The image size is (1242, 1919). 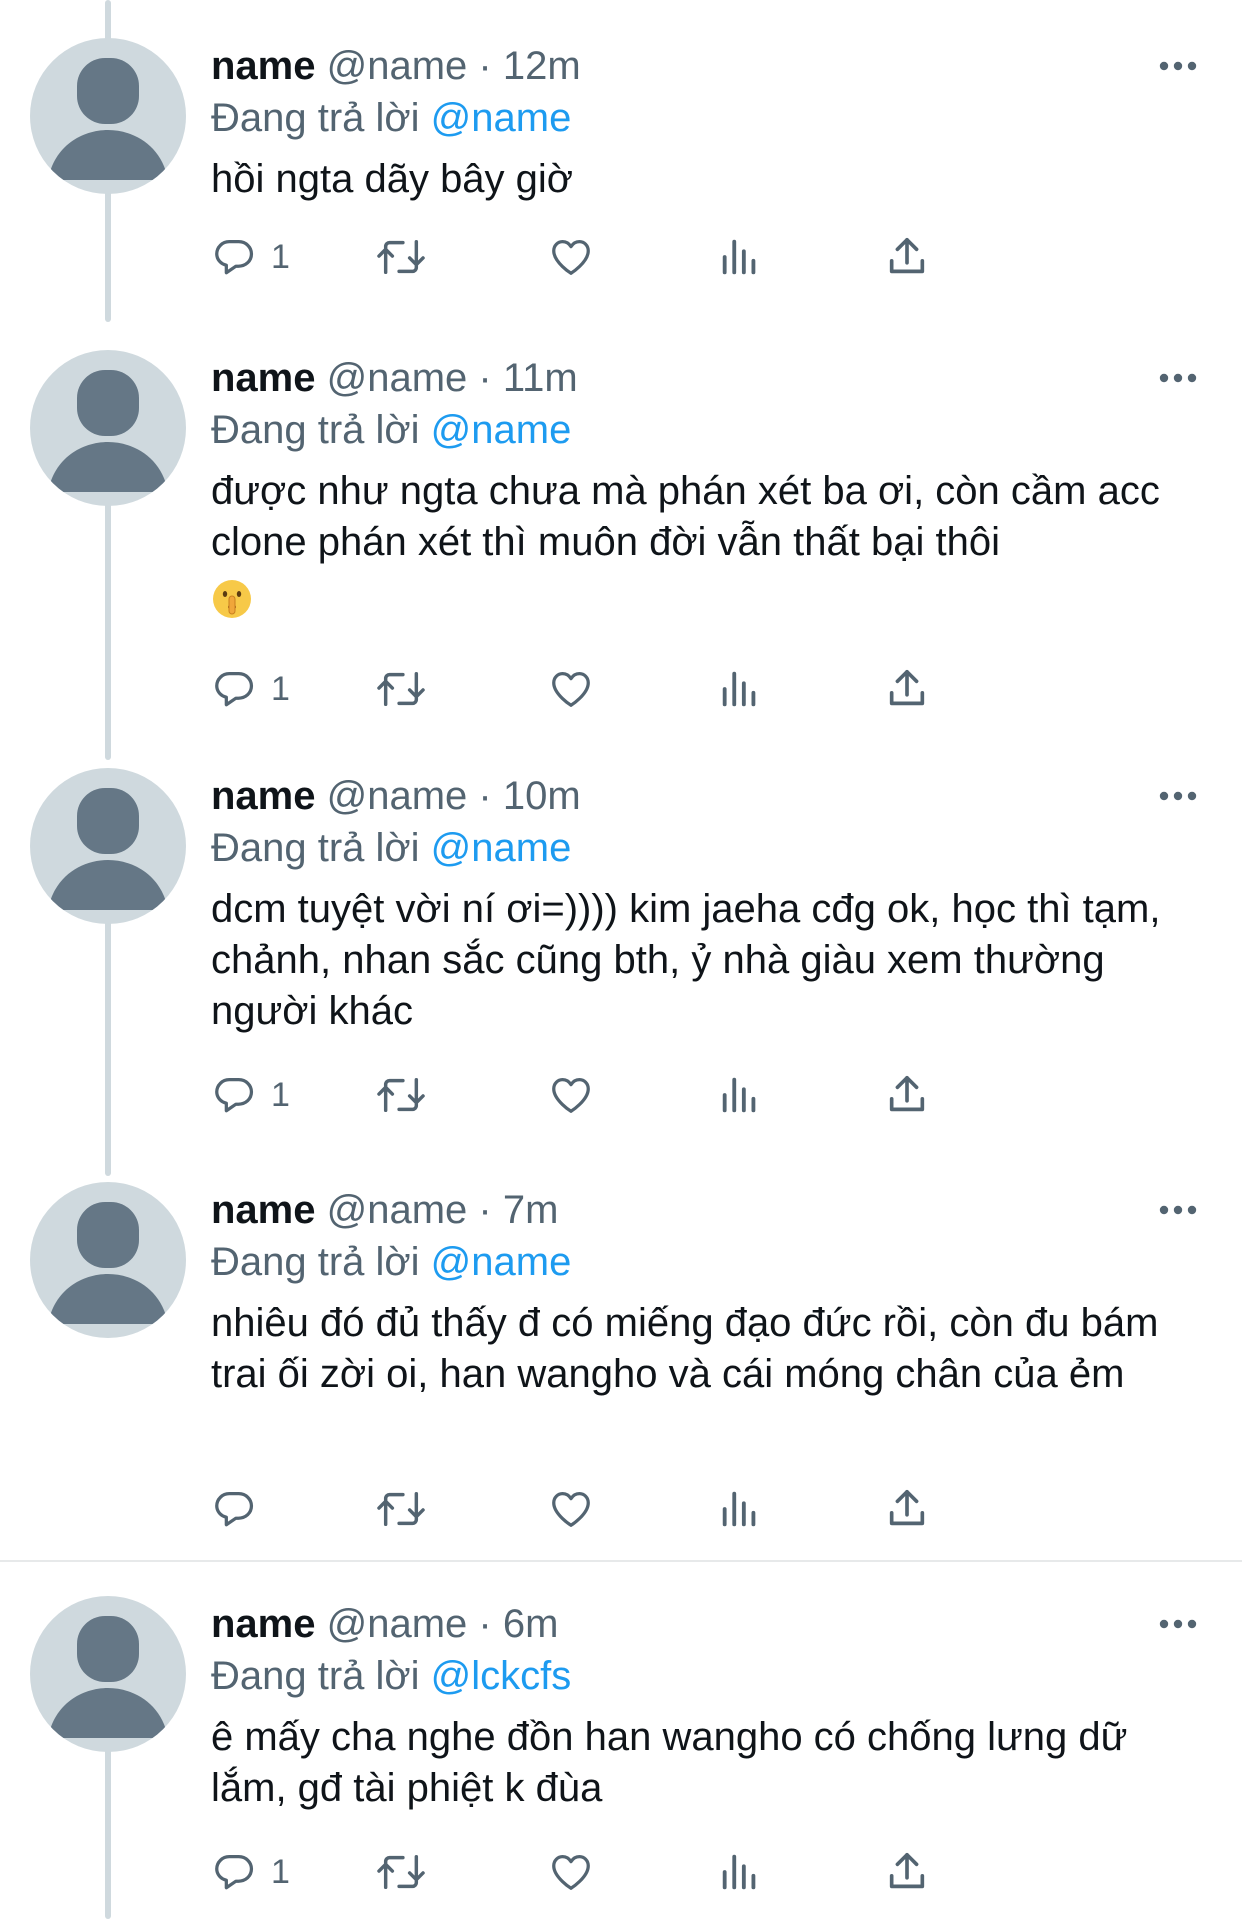 I want to click on tweet-header: name @name · 7m, so click(x=384, y=1210).